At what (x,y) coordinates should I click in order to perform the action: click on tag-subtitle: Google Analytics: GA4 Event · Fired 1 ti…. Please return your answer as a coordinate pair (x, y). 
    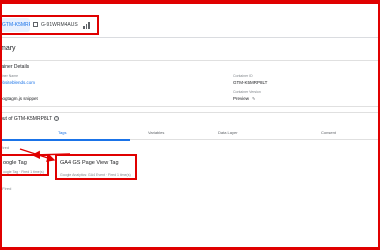
    Looking at the image, I should click on (95, 175).